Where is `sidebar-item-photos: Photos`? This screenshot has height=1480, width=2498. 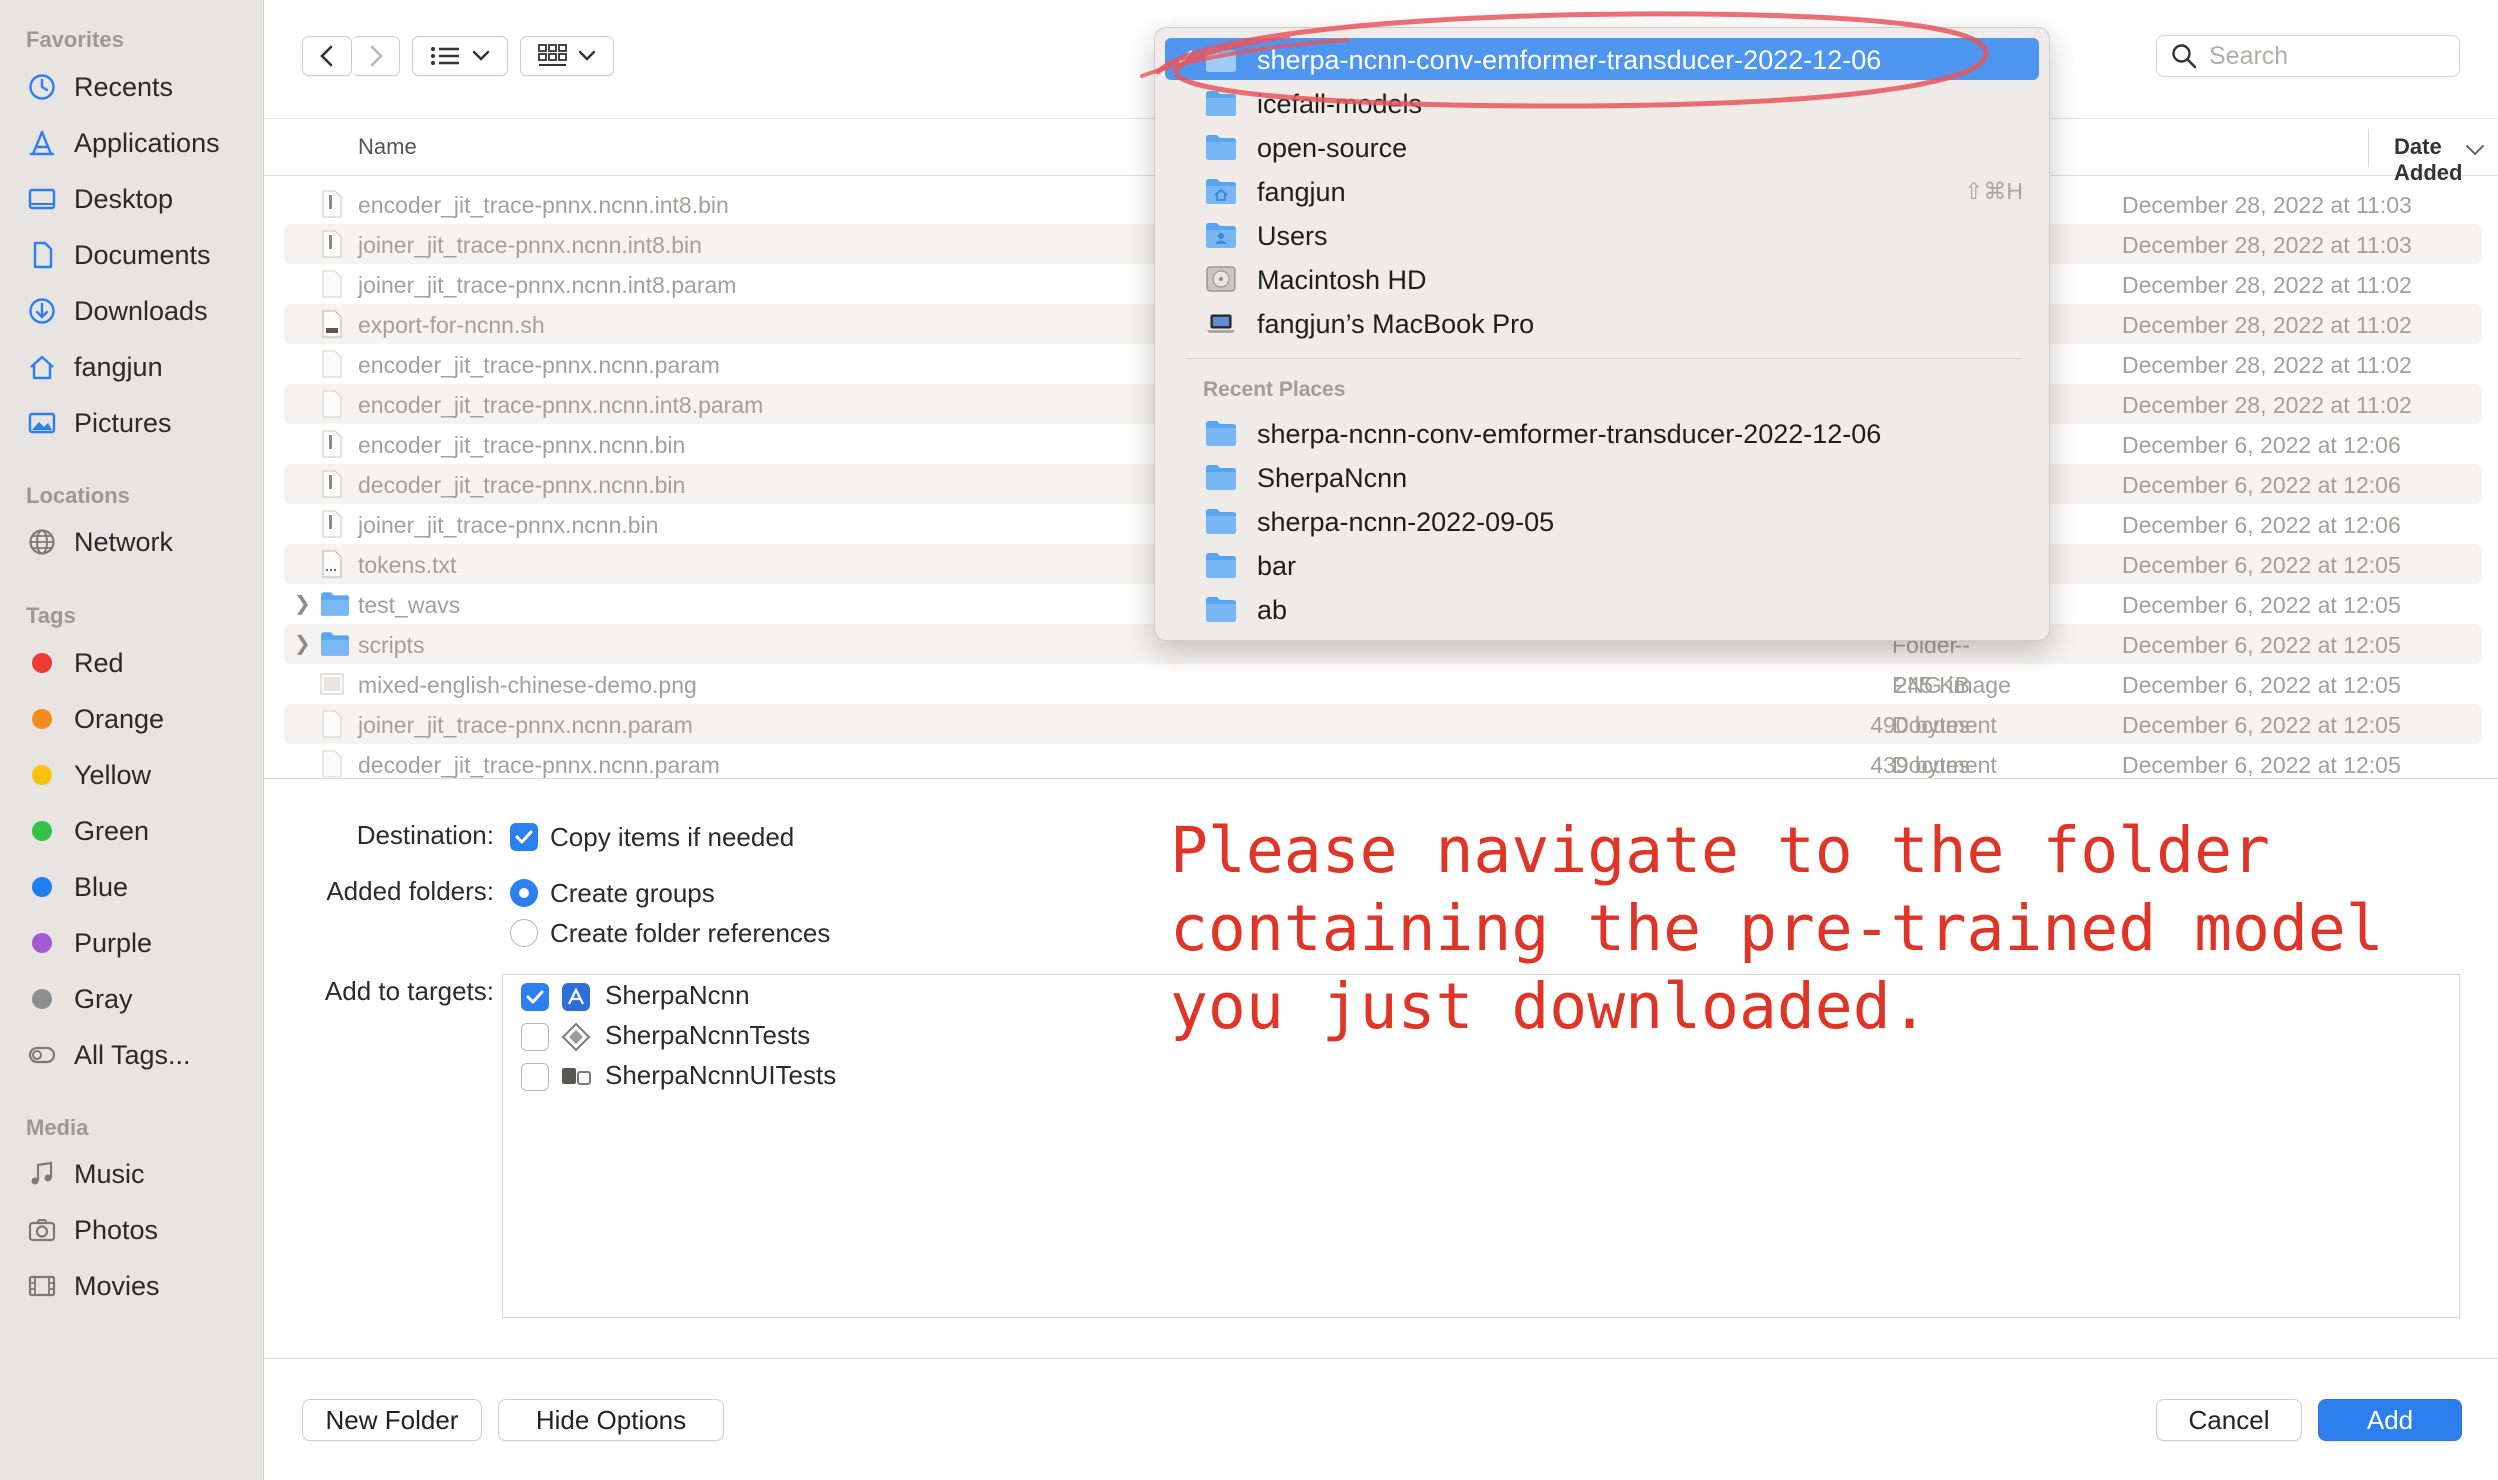
sidebar-item-photos: Photos is located at coordinates (141, 1230).